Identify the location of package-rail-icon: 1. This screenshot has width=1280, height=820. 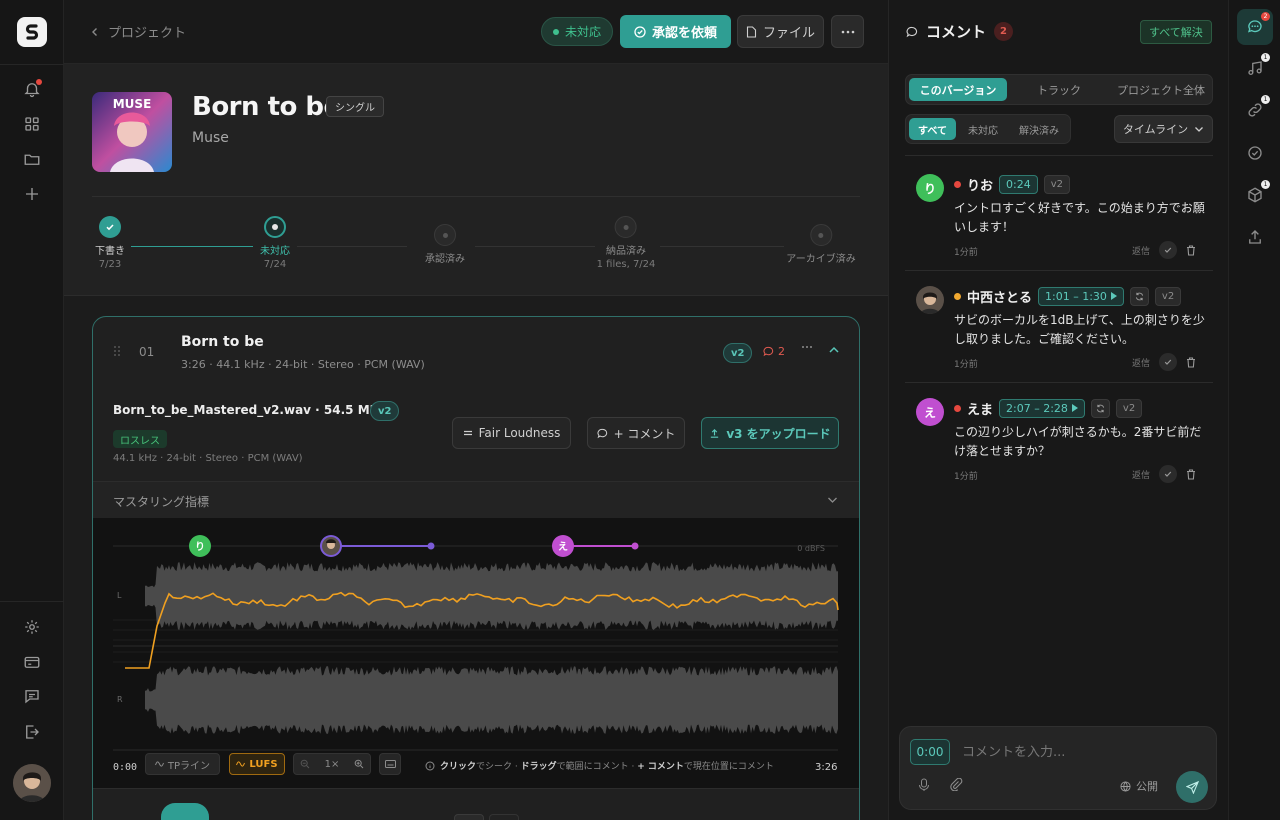
(1255, 195).